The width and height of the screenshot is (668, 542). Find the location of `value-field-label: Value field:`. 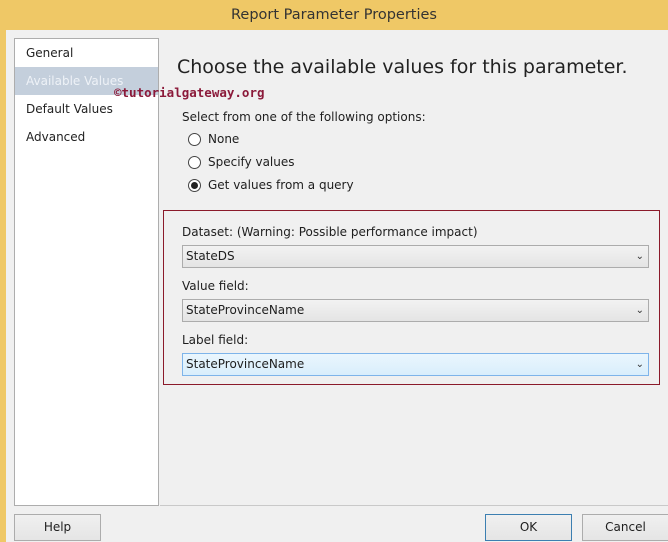

value-field-label: Value field: is located at coordinates (215, 286).